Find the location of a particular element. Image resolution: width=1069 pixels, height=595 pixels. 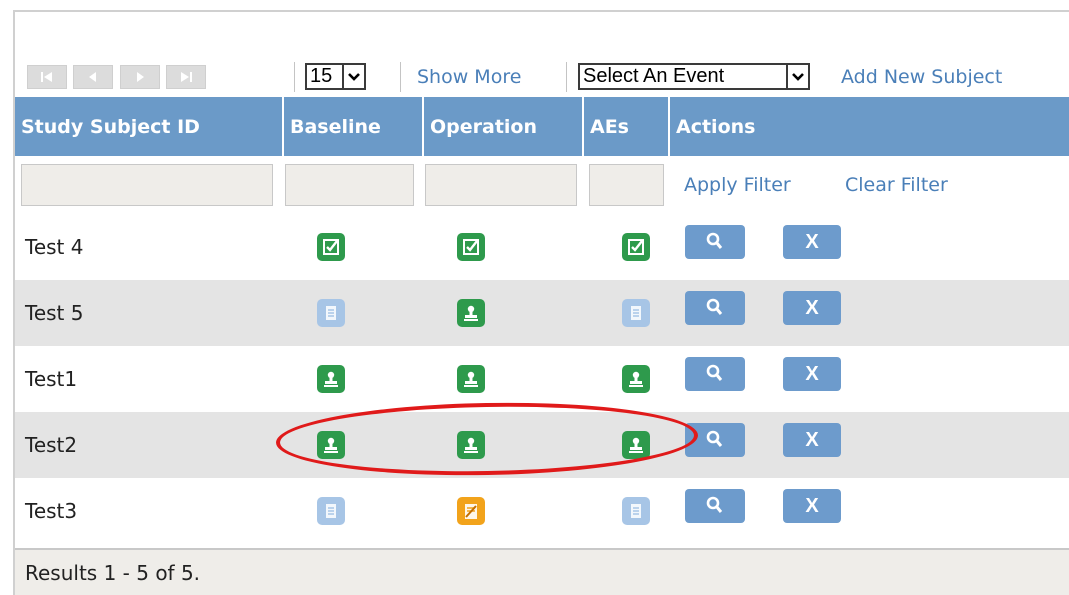

operation-filter-input is located at coordinates (501, 185).